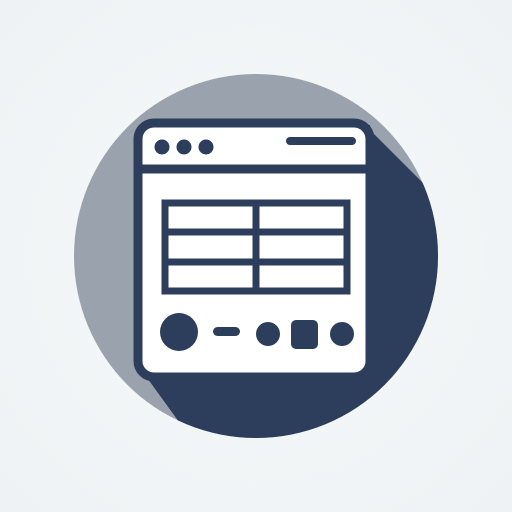 Image resolution: width=512 pixels, height=512 pixels. Describe the element at coordinates (256, 247) in the screenshot. I see `content-grid` at that location.